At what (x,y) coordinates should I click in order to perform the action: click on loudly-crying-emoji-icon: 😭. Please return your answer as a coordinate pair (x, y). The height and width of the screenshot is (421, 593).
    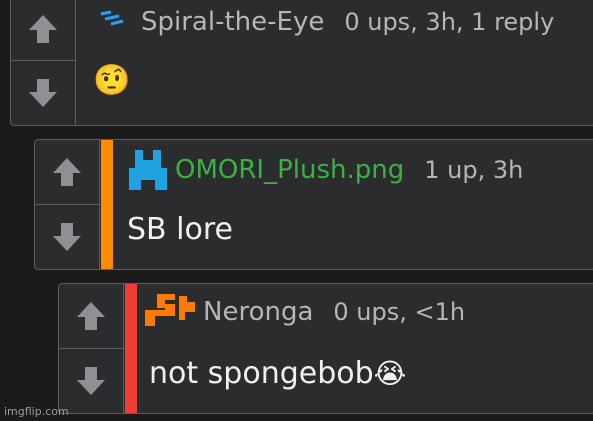
    Looking at the image, I should click on (390, 373).